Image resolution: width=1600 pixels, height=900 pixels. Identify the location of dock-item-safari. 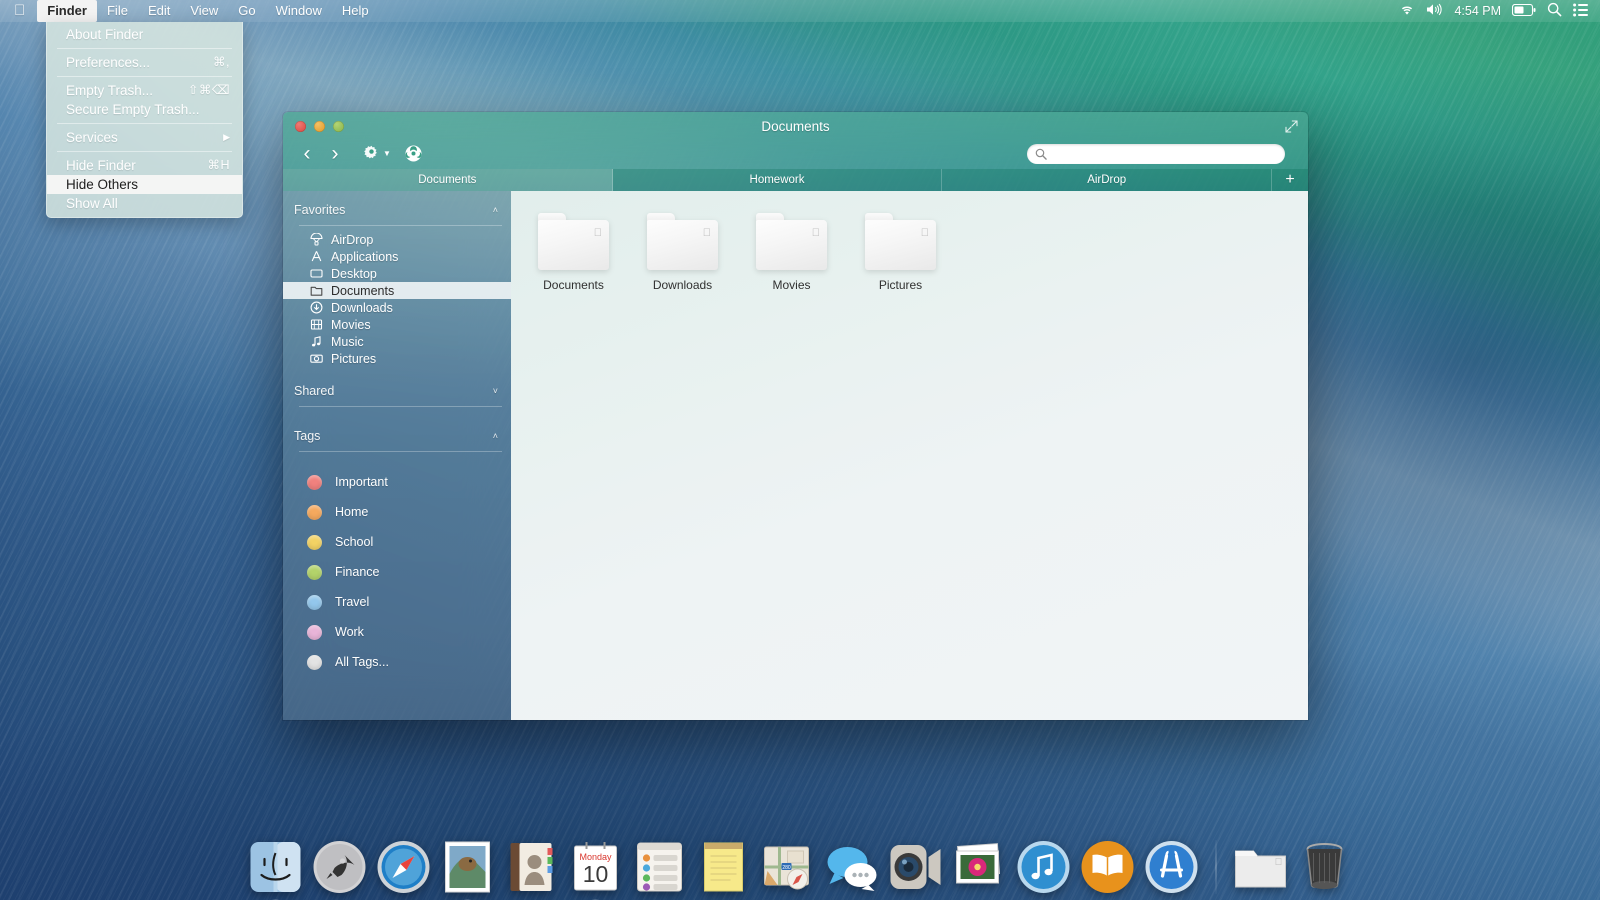
(404, 867).